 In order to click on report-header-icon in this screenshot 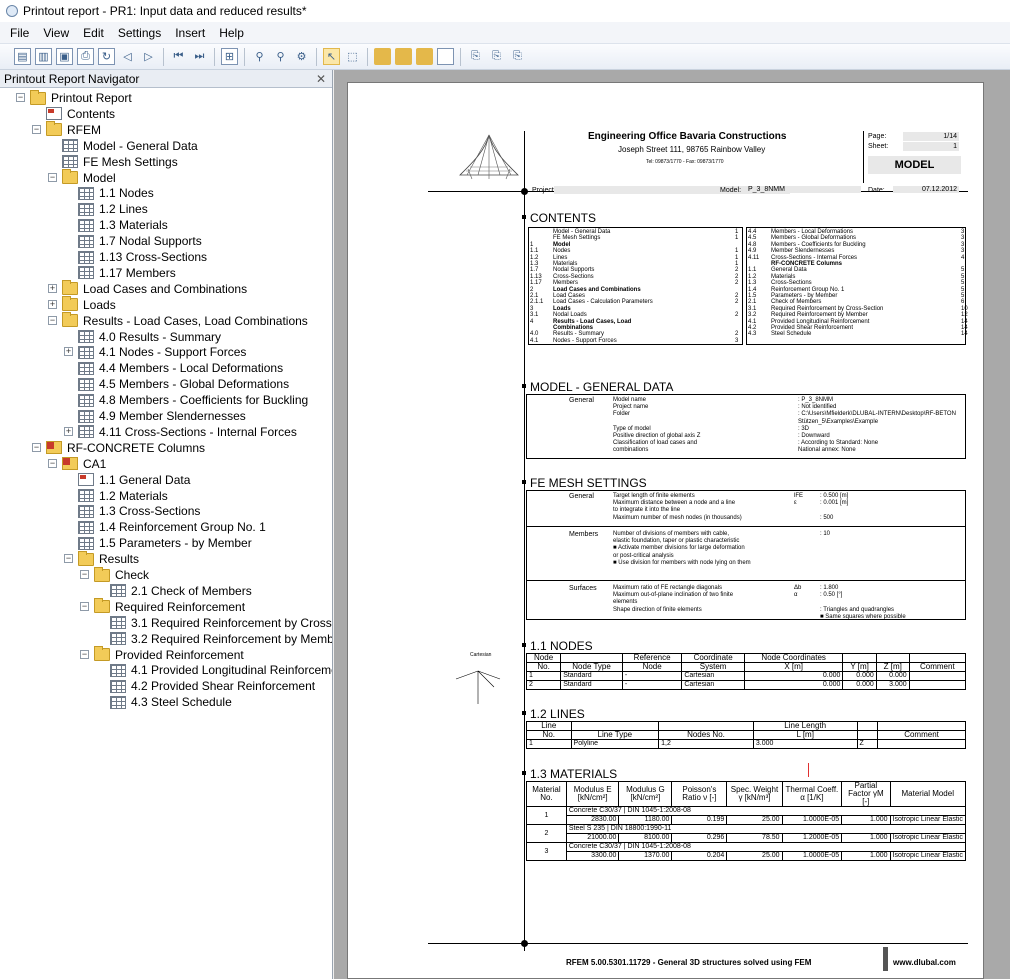, I will do `click(382, 56)`.